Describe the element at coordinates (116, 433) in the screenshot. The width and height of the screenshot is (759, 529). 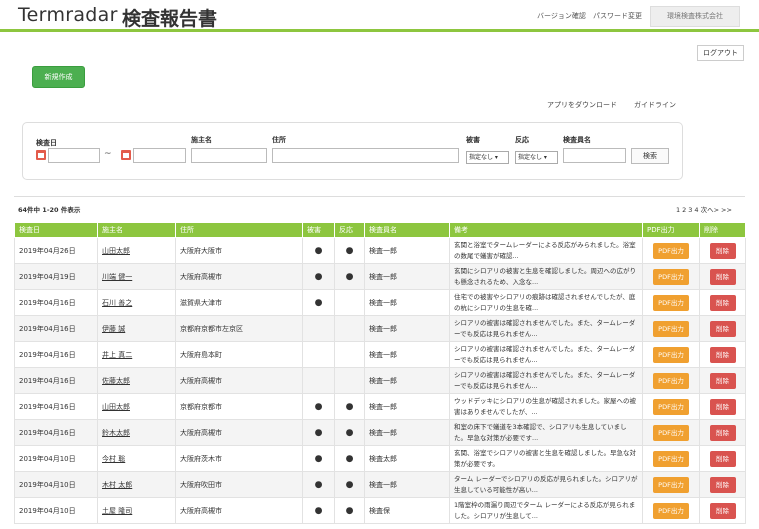
I see `owner-link: 鈴木太郎` at that location.